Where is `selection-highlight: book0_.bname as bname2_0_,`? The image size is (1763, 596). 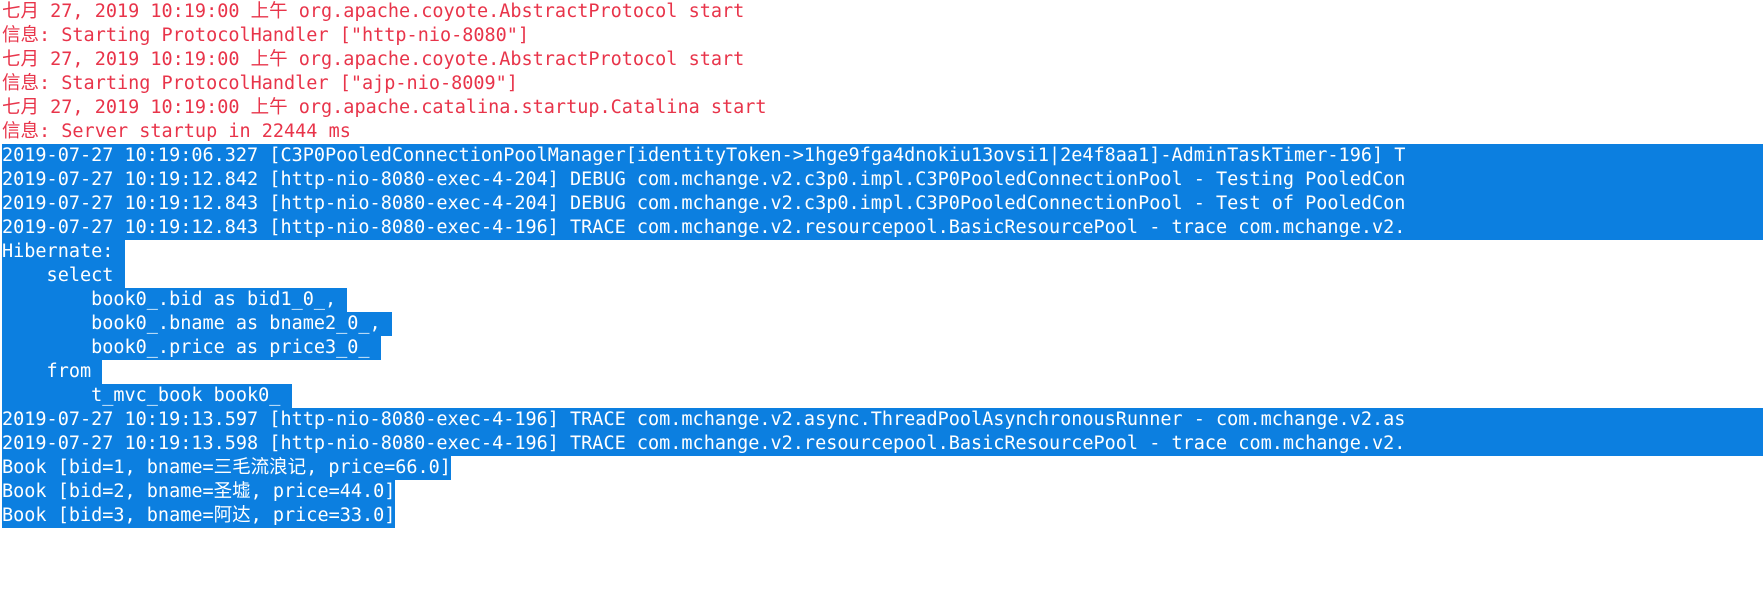 selection-highlight: book0_.bname as bname2_0_, is located at coordinates (197, 324).